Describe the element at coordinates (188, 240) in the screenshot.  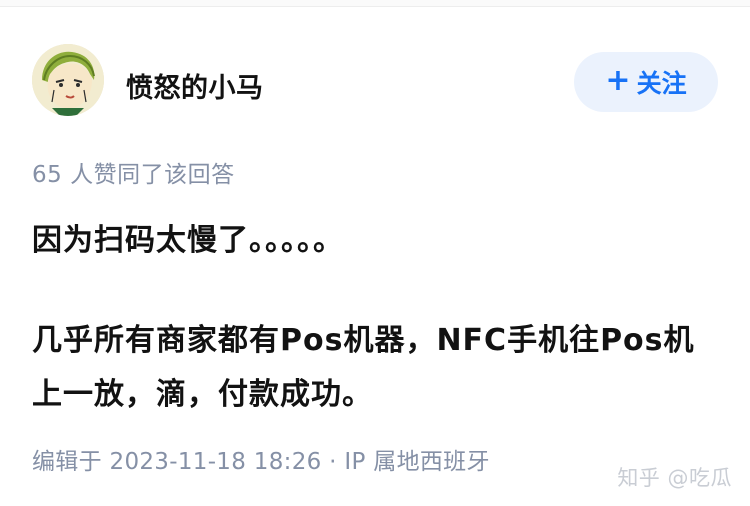
I see `answer-paragraph-1: 因为扫码太慢了。。。。。` at that location.